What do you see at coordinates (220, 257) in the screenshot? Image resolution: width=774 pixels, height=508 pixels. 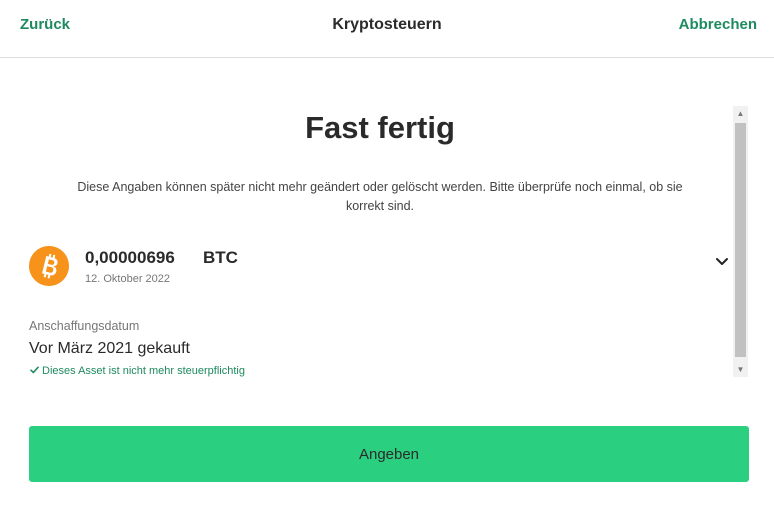 I see `asset-currency: BTC` at bounding box center [220, 257].